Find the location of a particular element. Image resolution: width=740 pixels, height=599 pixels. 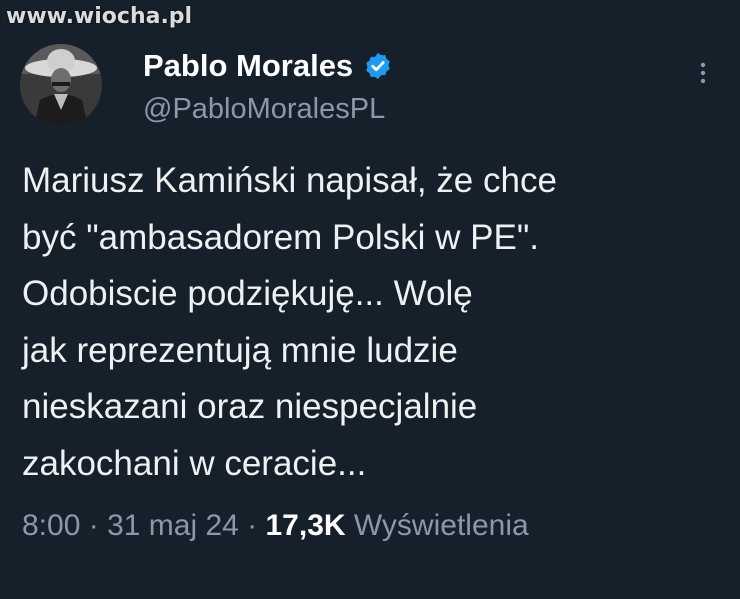

avatar is located at coordinates (61, 85).